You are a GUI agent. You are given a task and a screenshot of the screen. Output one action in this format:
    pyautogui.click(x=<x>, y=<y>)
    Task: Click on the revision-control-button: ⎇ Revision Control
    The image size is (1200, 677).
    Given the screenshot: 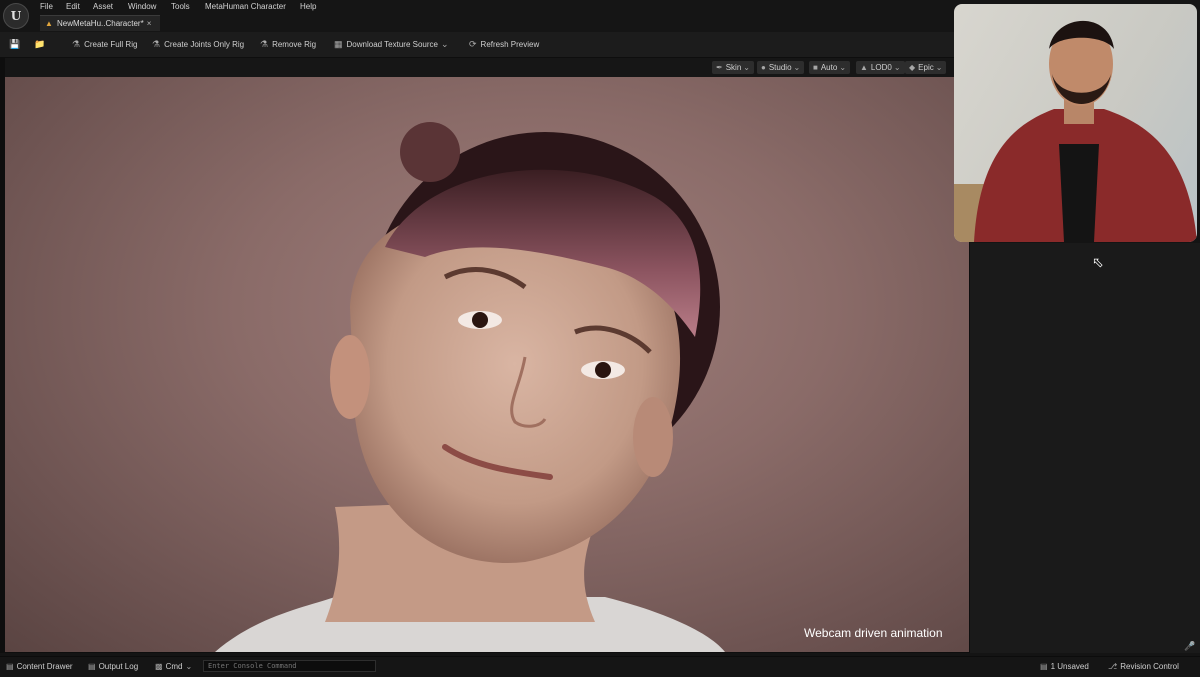 What is the action you would take?
    pyautogui.click(x=1143, y=666)
    